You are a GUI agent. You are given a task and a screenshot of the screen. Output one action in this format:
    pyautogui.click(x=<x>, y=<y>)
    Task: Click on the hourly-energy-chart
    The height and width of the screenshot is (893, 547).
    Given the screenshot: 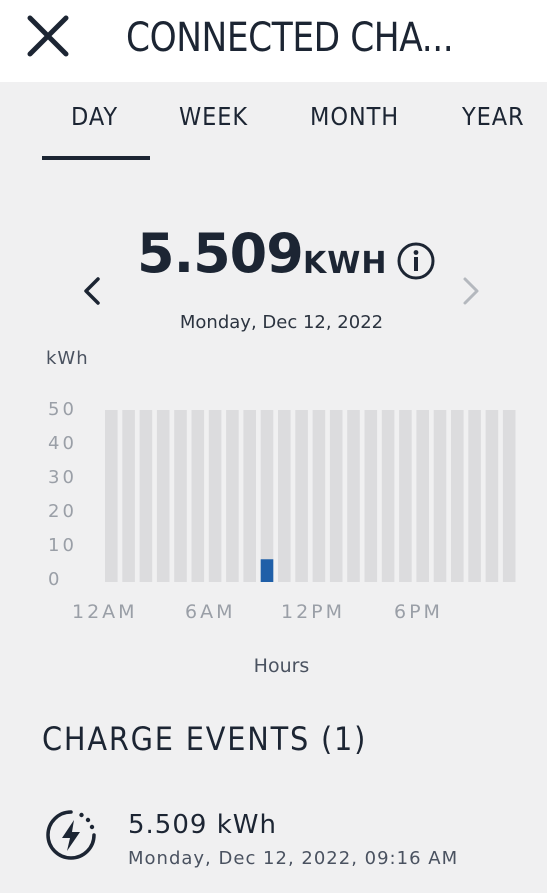 What is the action you would take?
    pyautogui.click(x=310, y=496)
    